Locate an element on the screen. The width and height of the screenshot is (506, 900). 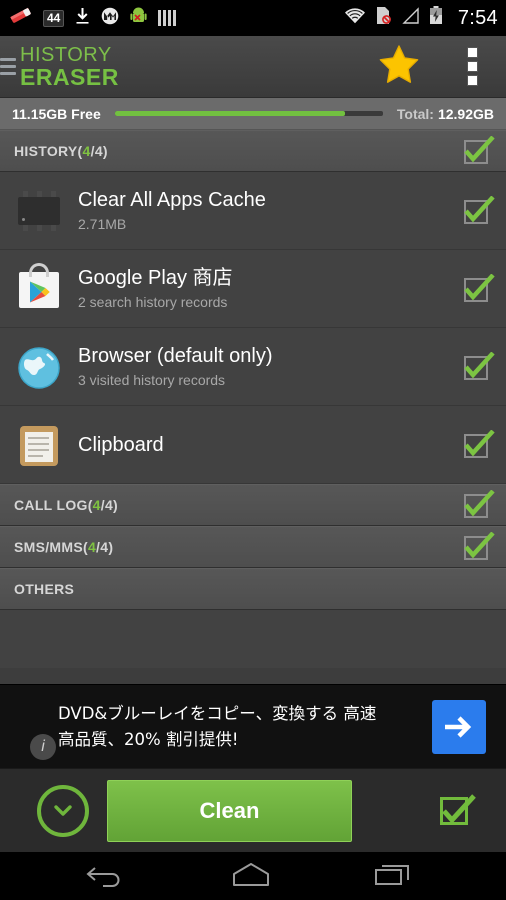
list-item-title: Browser (default only) is located at coordinates (175, 356).